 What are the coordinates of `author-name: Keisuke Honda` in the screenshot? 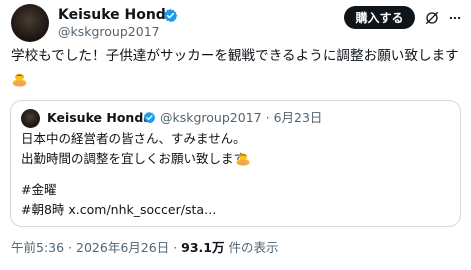 It's located at (116, 15).